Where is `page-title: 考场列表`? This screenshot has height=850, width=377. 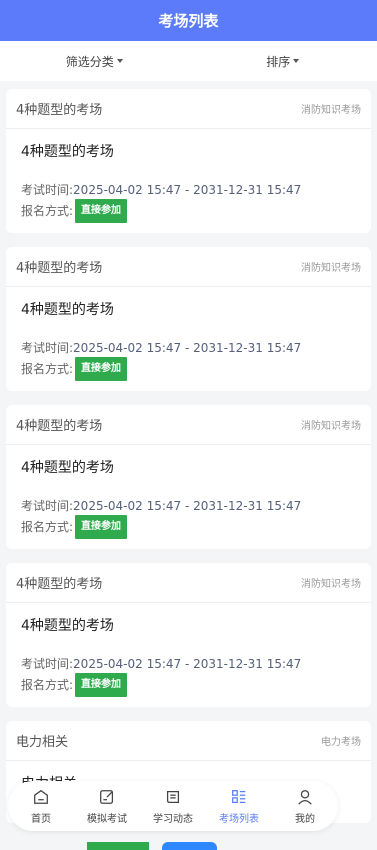 page-title: 考场列表 is located at coordinates (188, 21).